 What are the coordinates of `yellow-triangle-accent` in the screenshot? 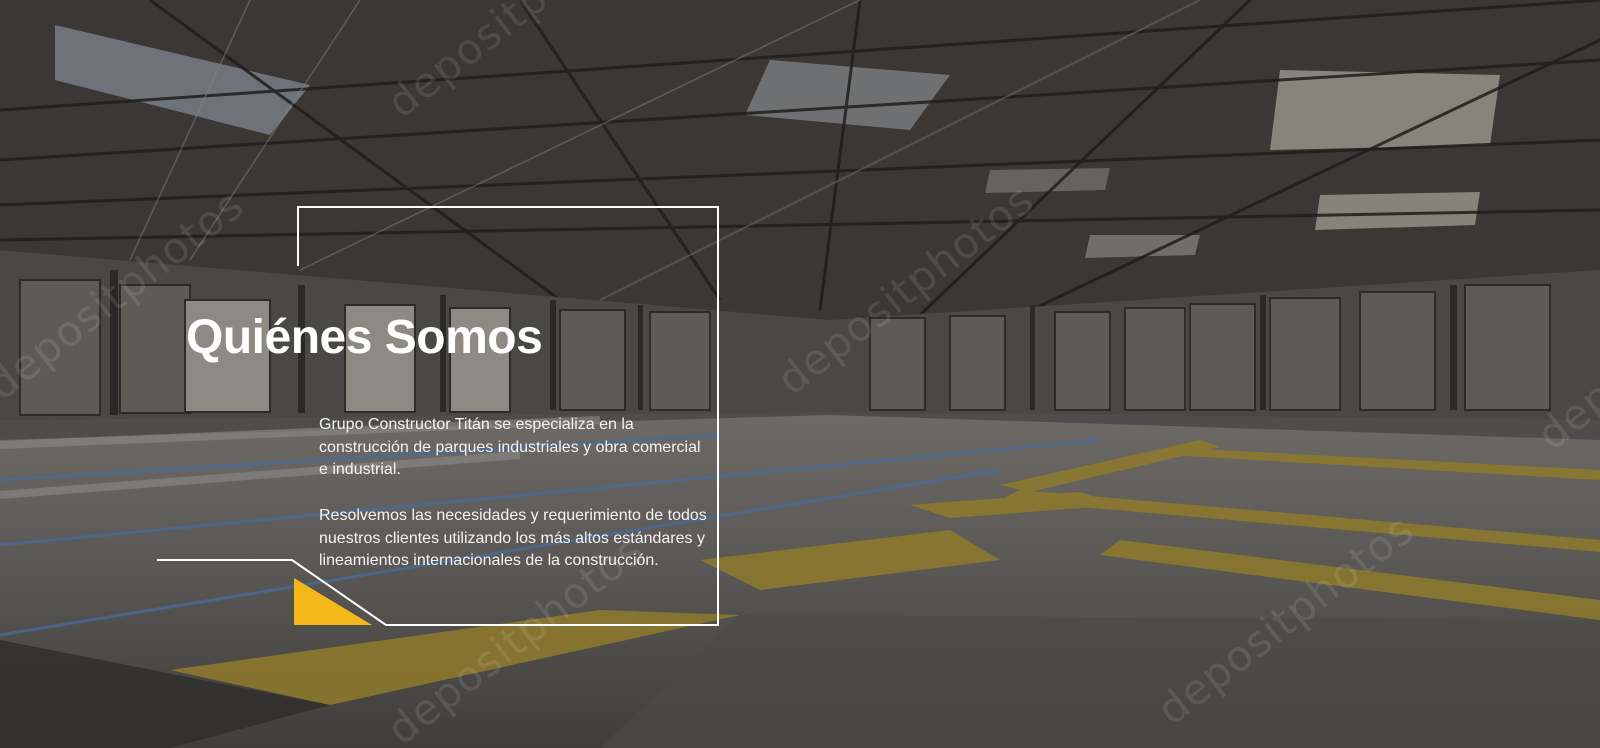 It's located at (333, 601).